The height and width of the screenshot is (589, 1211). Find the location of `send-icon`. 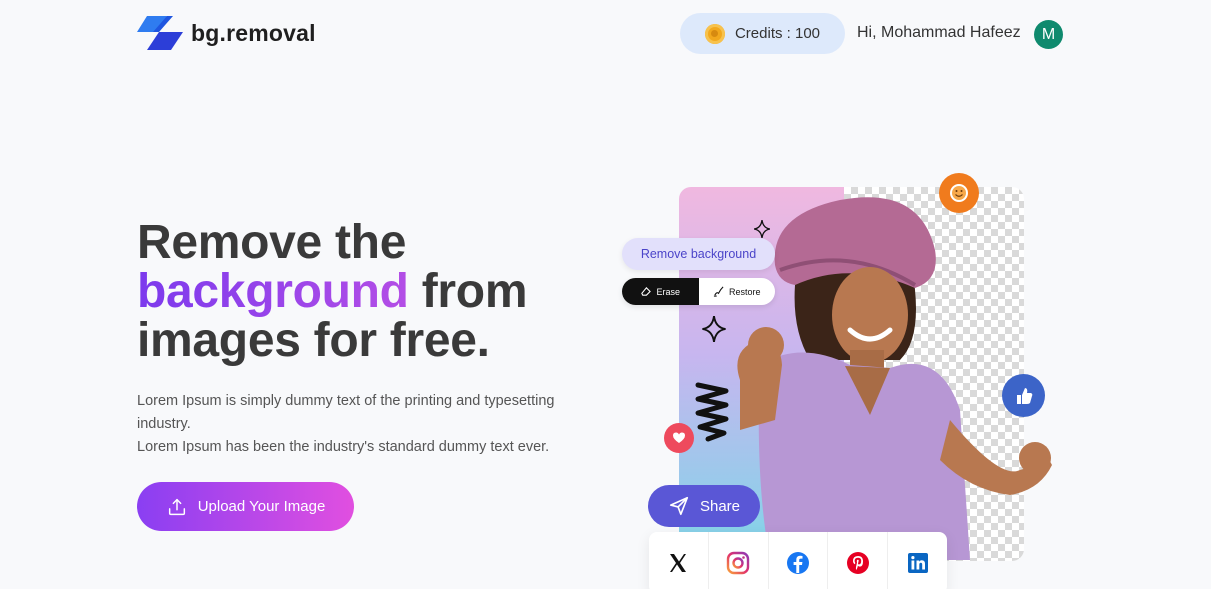

send-icon is located at coordinates (679, 506).